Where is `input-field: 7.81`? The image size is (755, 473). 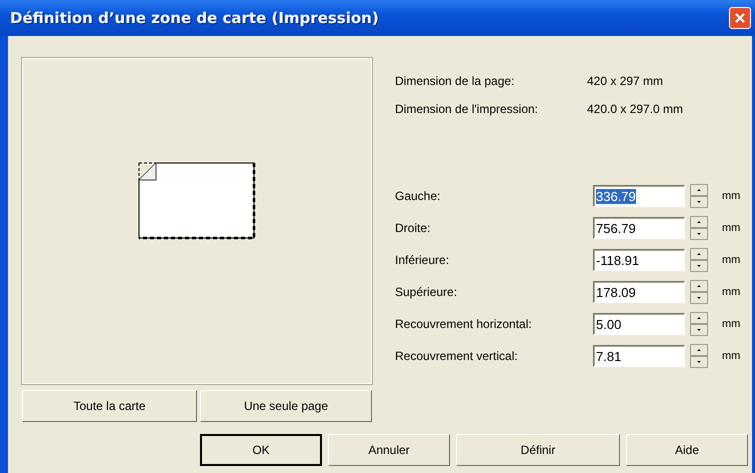 input-field: 7.81 is located at coordinates (639, 356).